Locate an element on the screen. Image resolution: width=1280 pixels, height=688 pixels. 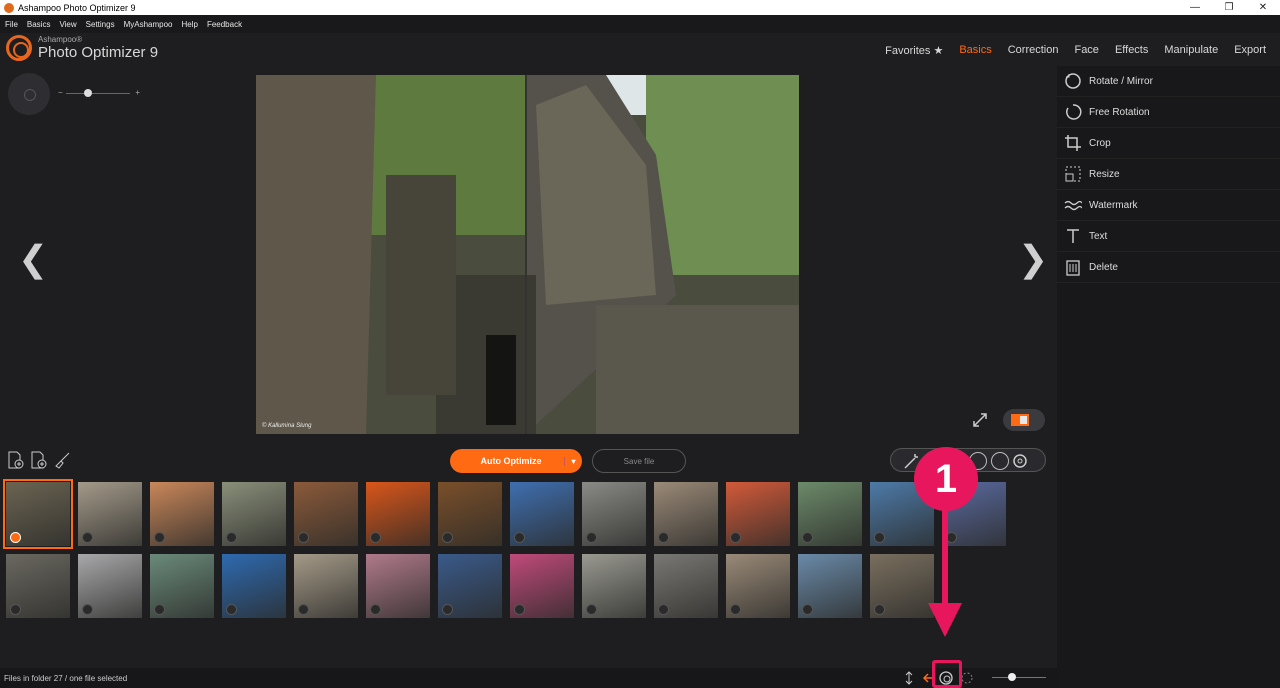
tab-favorites: Favorites ★ is located at coordinates (914, 50).